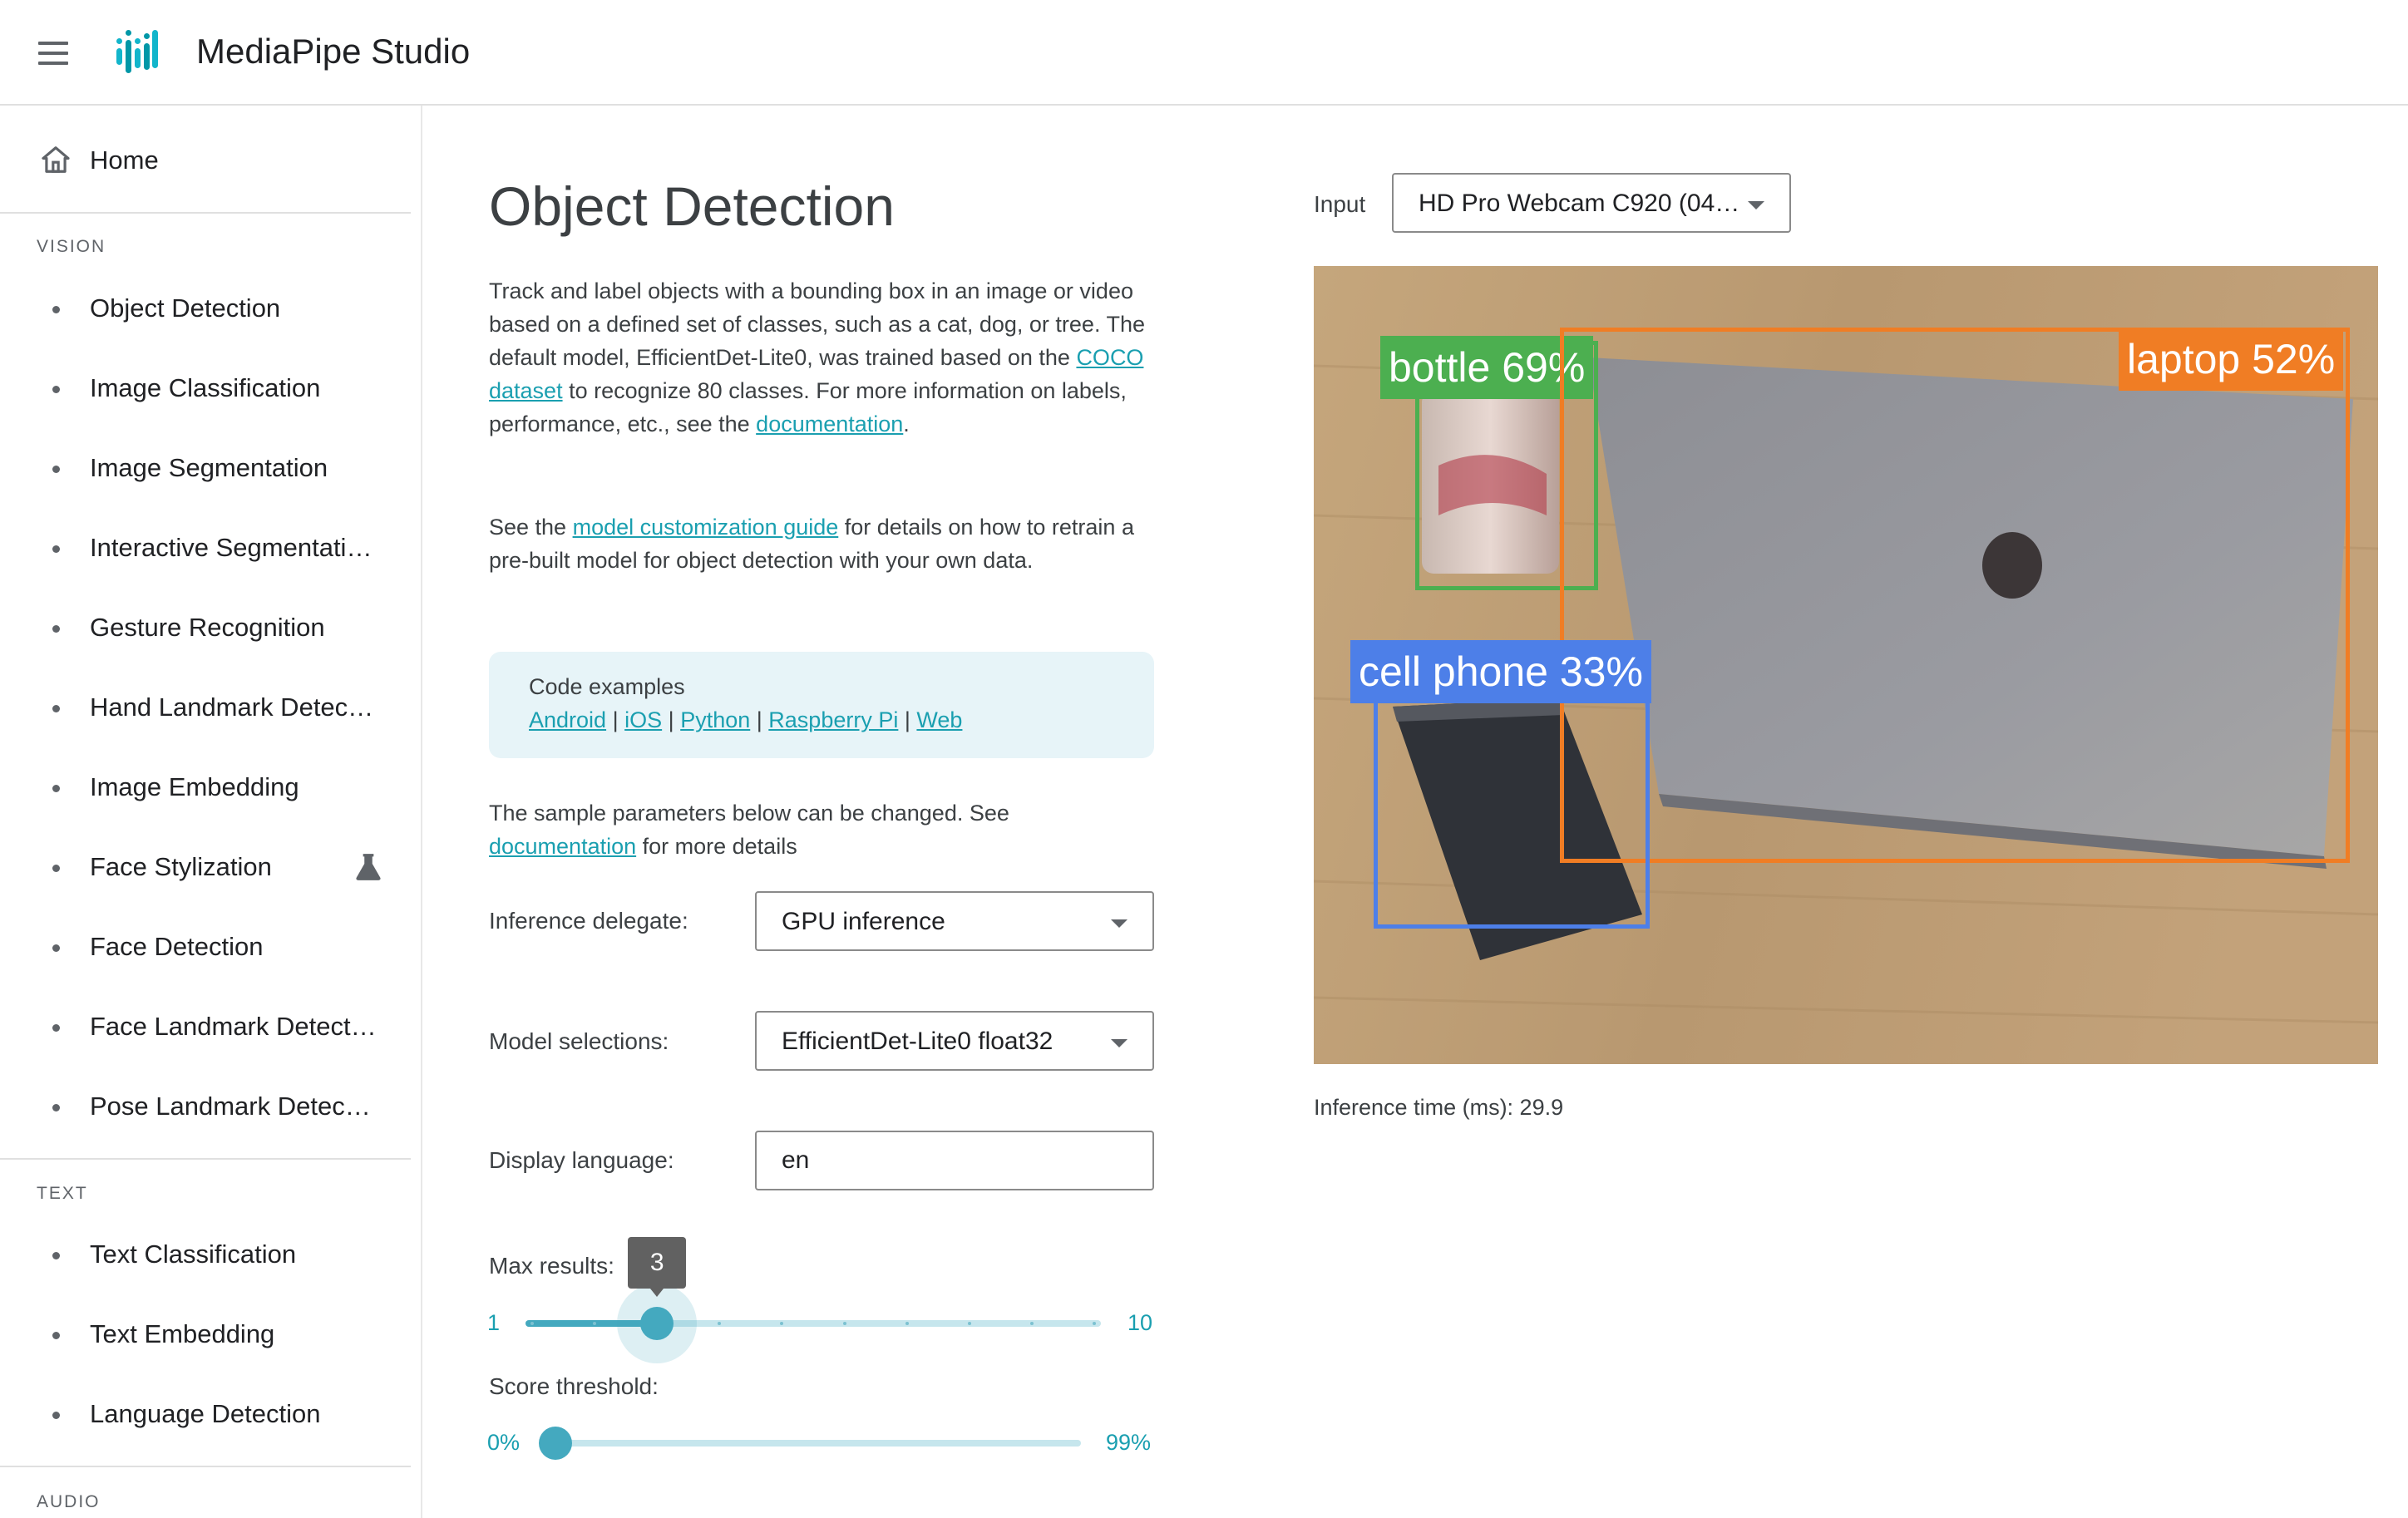 This screenshot has width=2408, height=1518. What do you see at coordinates (334, 51) in the screenshot?
I see `app-title: MediaPipe Studio` at bounding box center [334, 51].